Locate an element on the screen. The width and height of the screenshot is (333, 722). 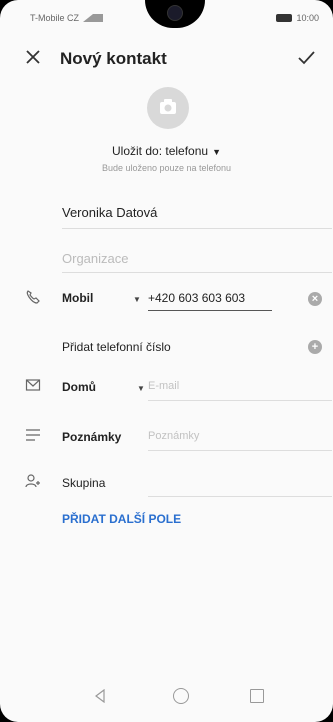
phone-icon is located at coordinates (33, 297).